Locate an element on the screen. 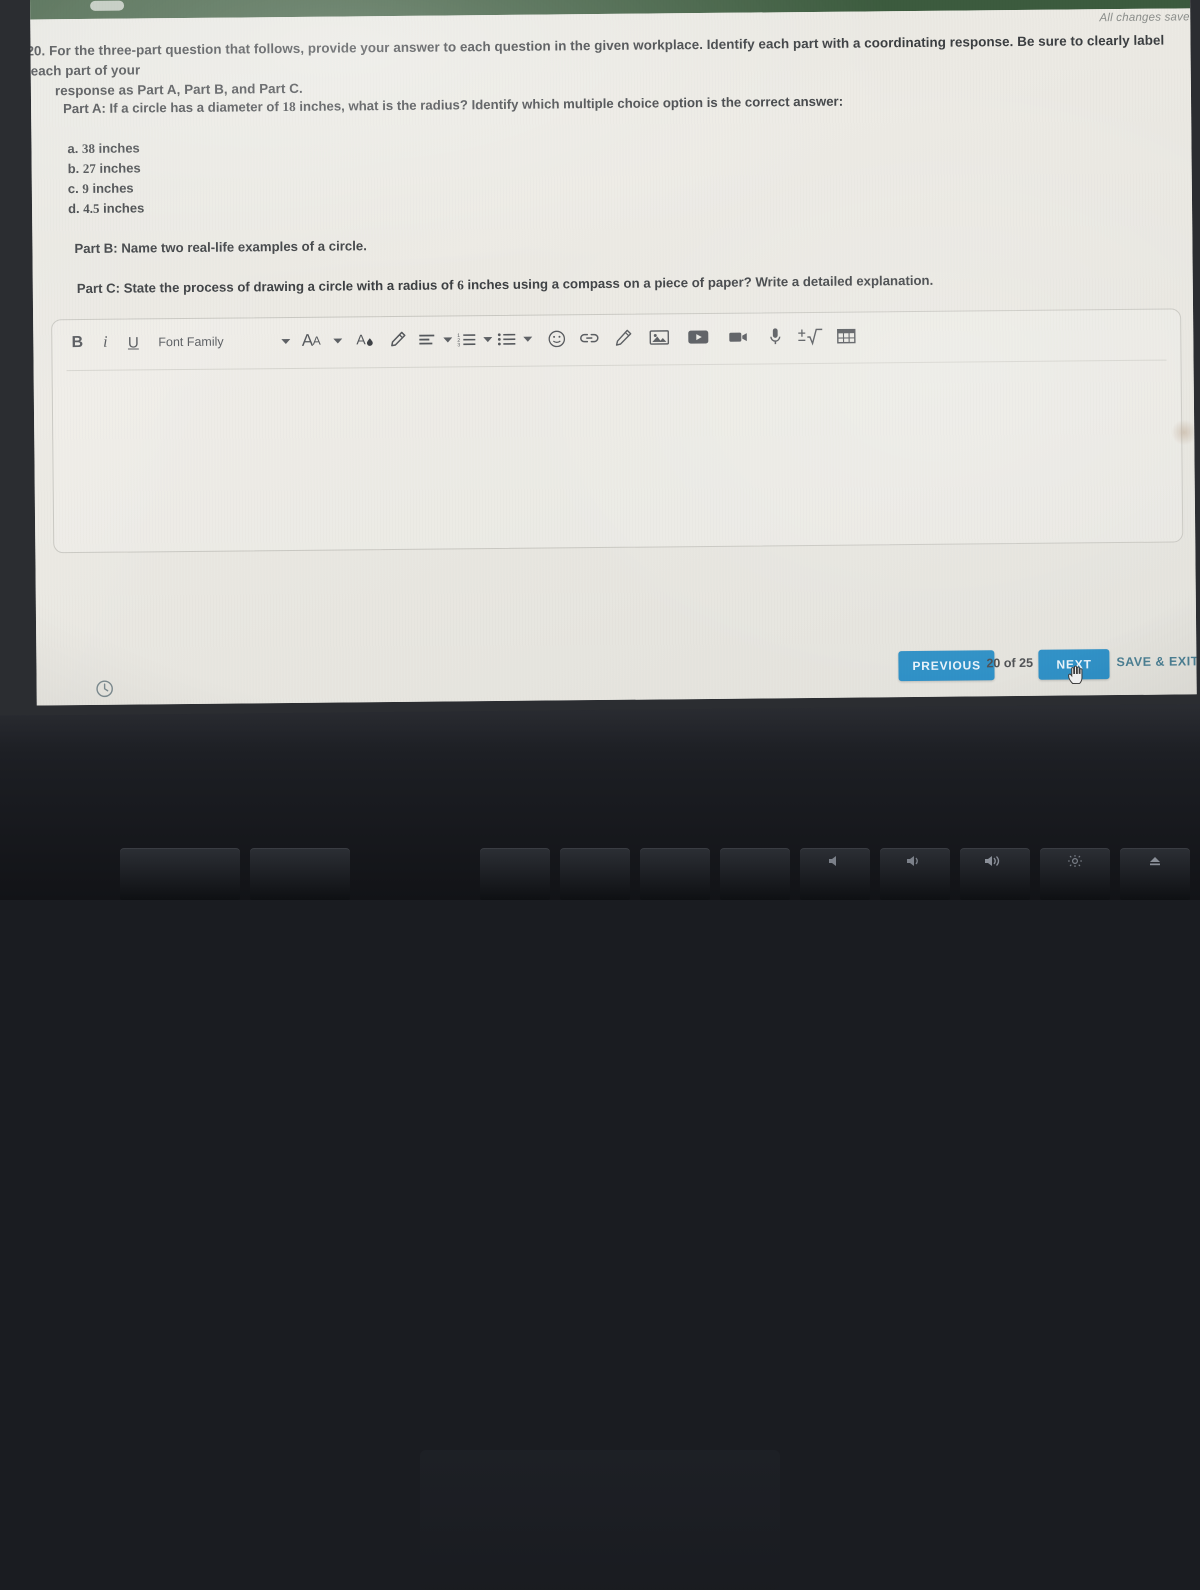 The image size is (1200, 1590). keyboard-key-brightness is located at coordinates (1075, 874).